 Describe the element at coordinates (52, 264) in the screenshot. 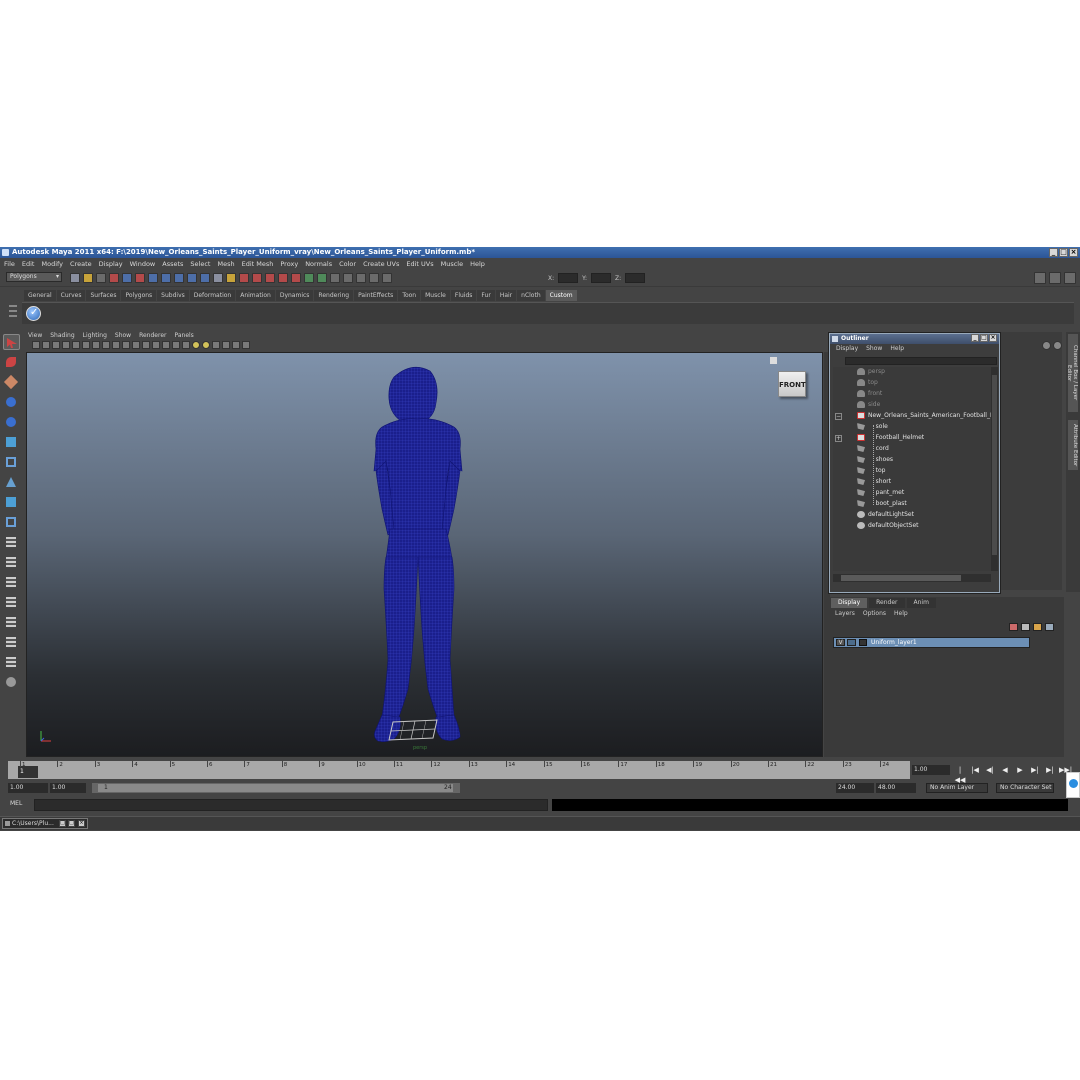

I see `menu-modify: Modify` at that location.